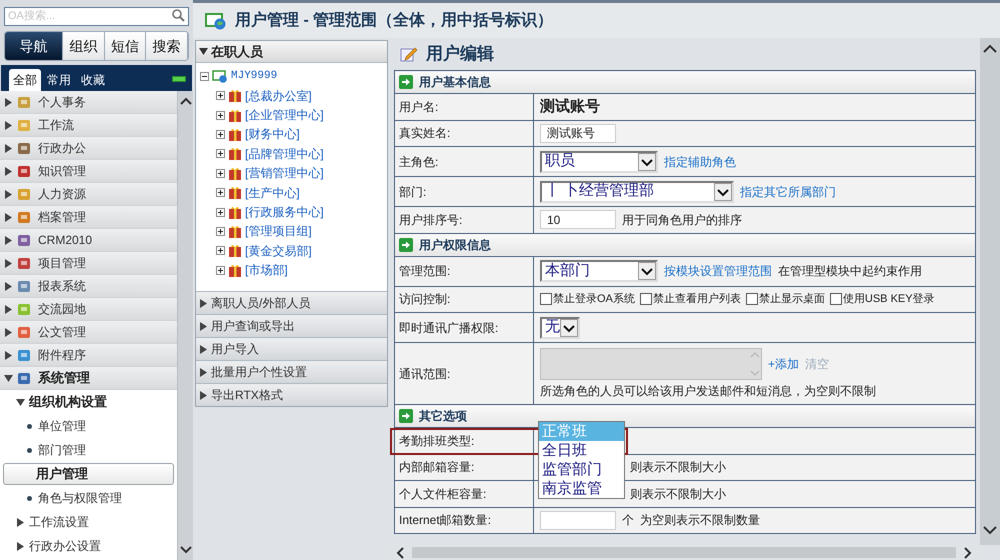 This screenshot has width=1000, height=560. What do you see at coordinates (291, 371) in the screenshot?
I see `accordion-header: 批量用户个性设置` at bounding box center [291, 371].